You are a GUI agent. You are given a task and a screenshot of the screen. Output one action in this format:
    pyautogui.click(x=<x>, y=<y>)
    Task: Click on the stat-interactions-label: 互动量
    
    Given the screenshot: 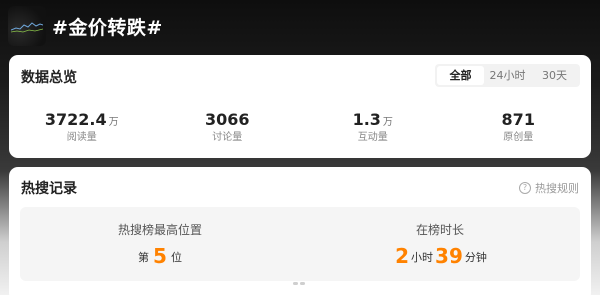 What is the action you would take?
    pyautogui.click(x=372, y=137)
    